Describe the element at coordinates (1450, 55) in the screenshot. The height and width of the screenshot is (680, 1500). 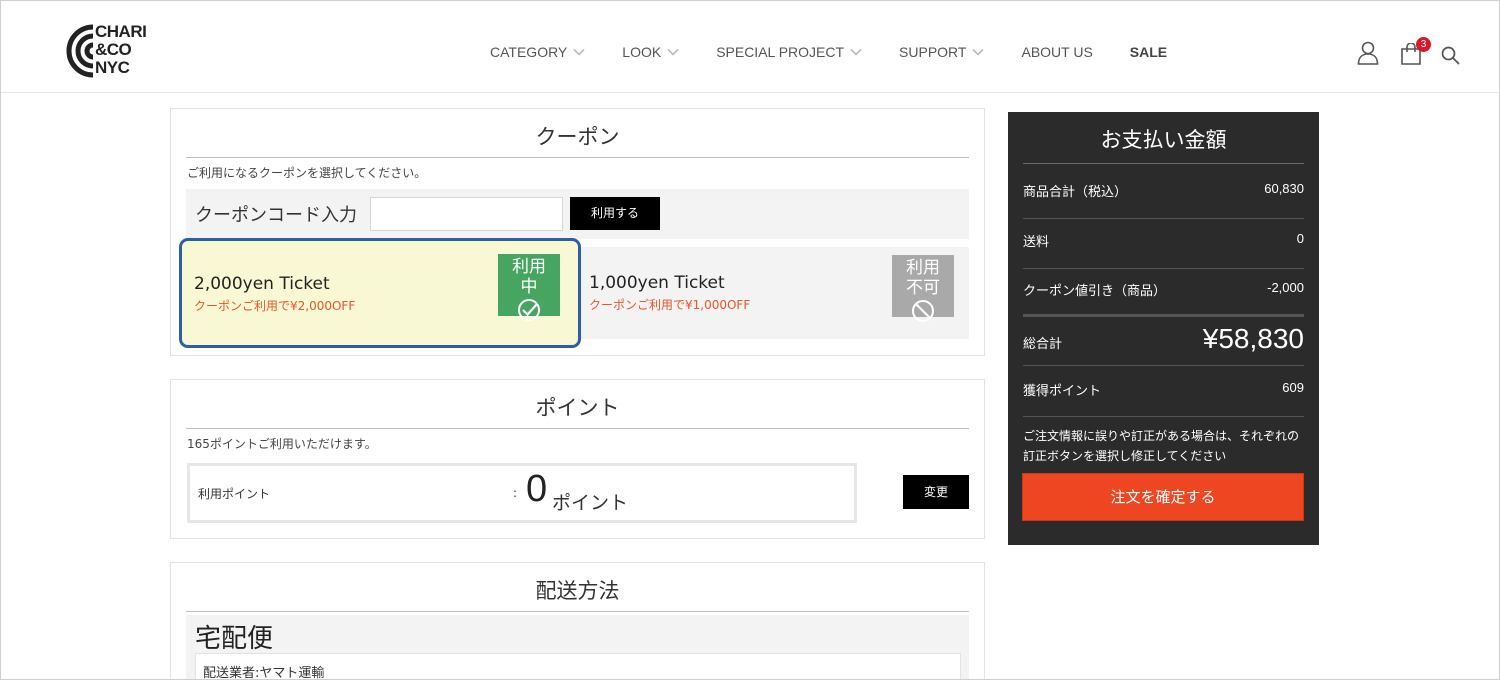
I see `search-icon` at that location.